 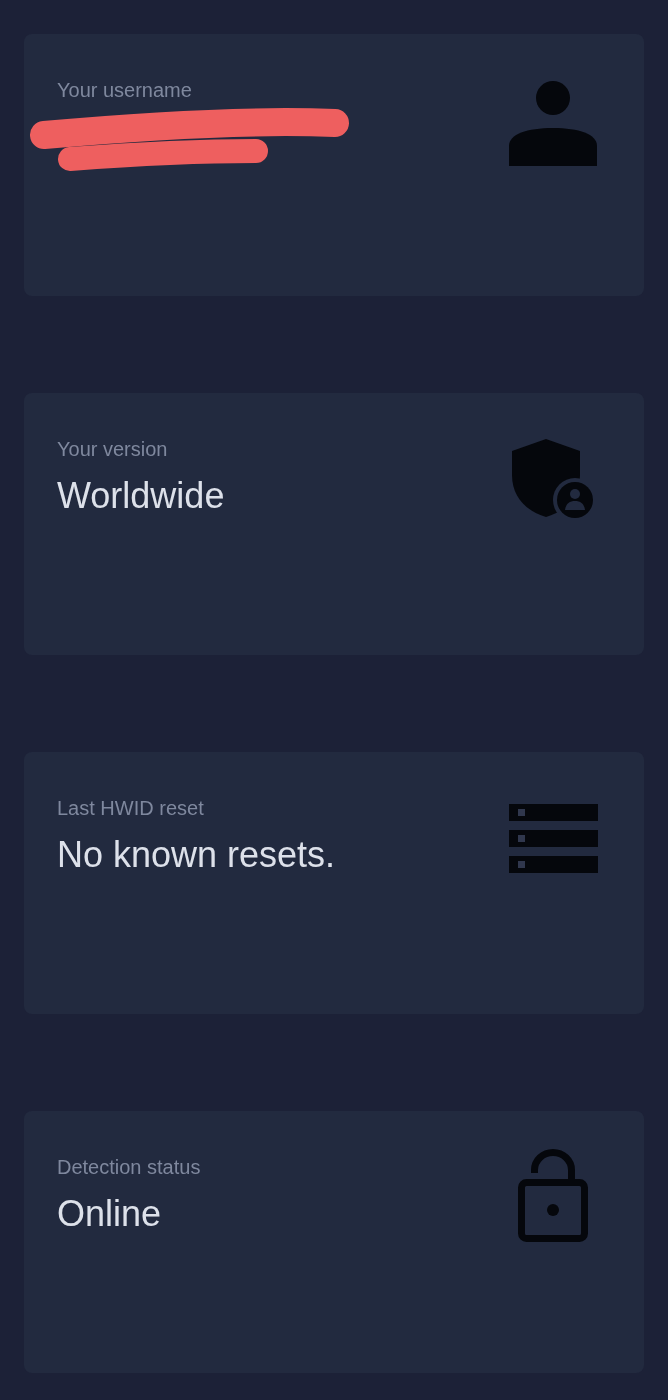 What do you see at coordinates (196, 855) in the screenshot?
I see `card-value: No known resets.` at bounding box center [196, 855].